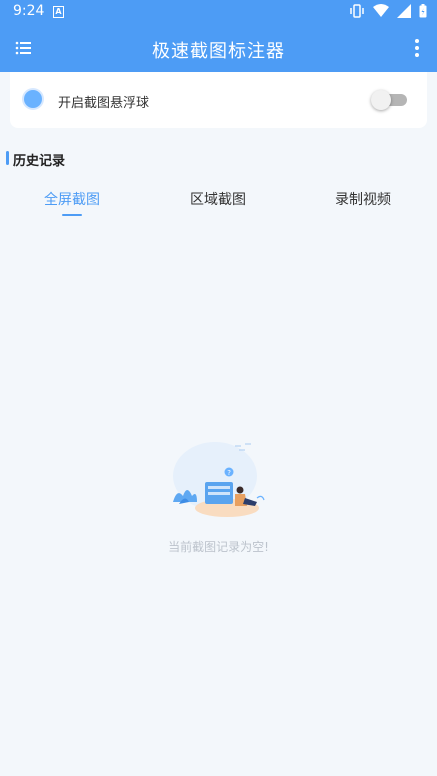 The image size is (437, 776). I want to click on empty-state-message: 当前截图记录为空!, so click(218, 547).